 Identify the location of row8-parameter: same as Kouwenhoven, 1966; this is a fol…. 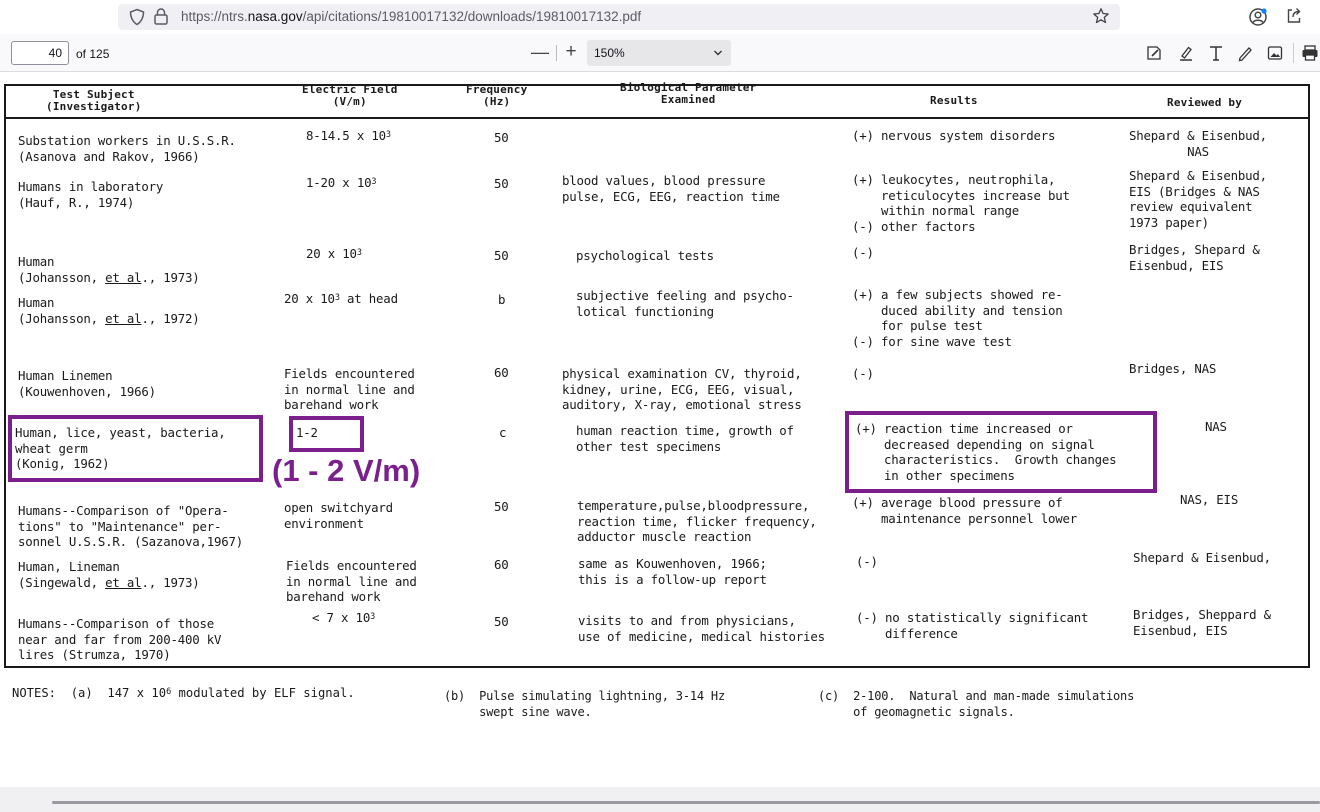
(672, 571).